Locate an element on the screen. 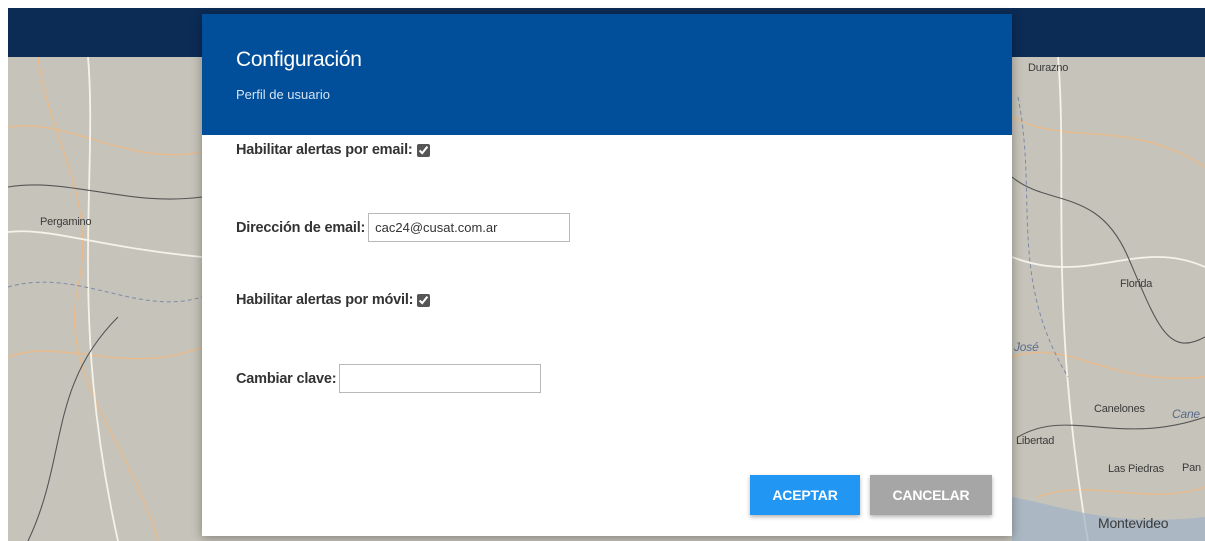  mobile-alerts-checkbox is located at coordinates (424, 300).